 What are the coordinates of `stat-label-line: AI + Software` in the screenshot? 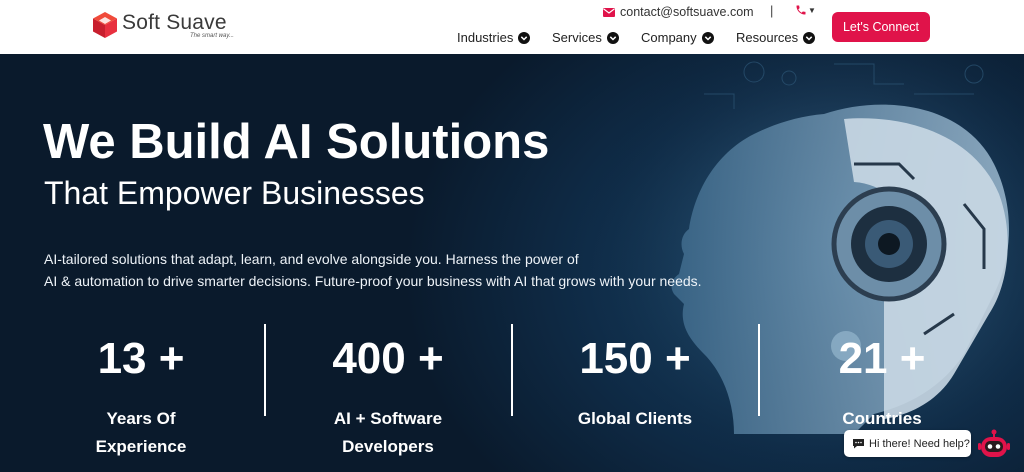 It's located at (388, 418).